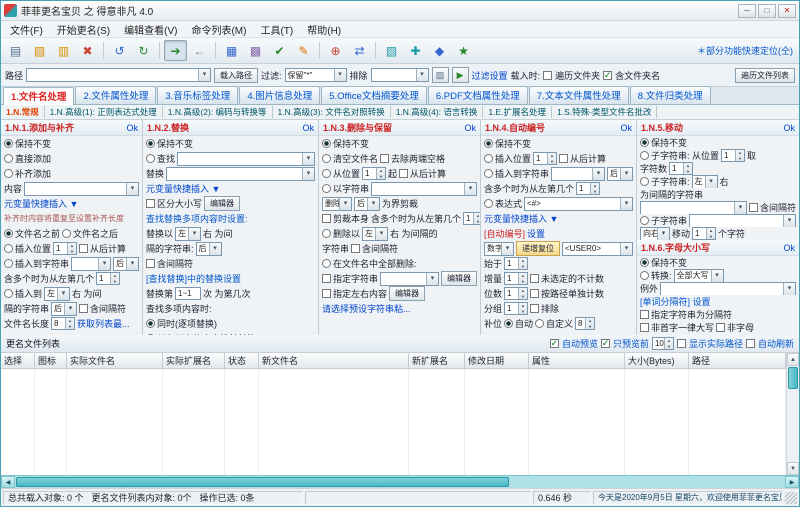 This screenshot has width=800, height=507. I want to click on pin-icon: ◆, so click(439, 50).